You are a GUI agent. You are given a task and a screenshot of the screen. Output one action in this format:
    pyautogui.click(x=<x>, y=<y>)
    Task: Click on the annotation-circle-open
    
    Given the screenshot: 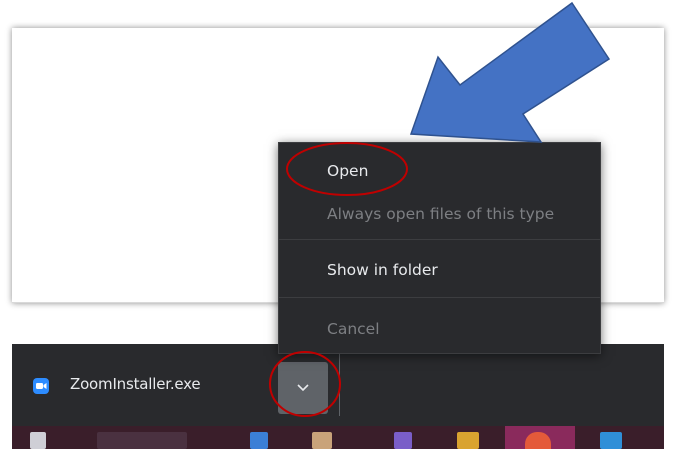 What is the action you would take?
    pyautogui.click(x=347, y=169)
    